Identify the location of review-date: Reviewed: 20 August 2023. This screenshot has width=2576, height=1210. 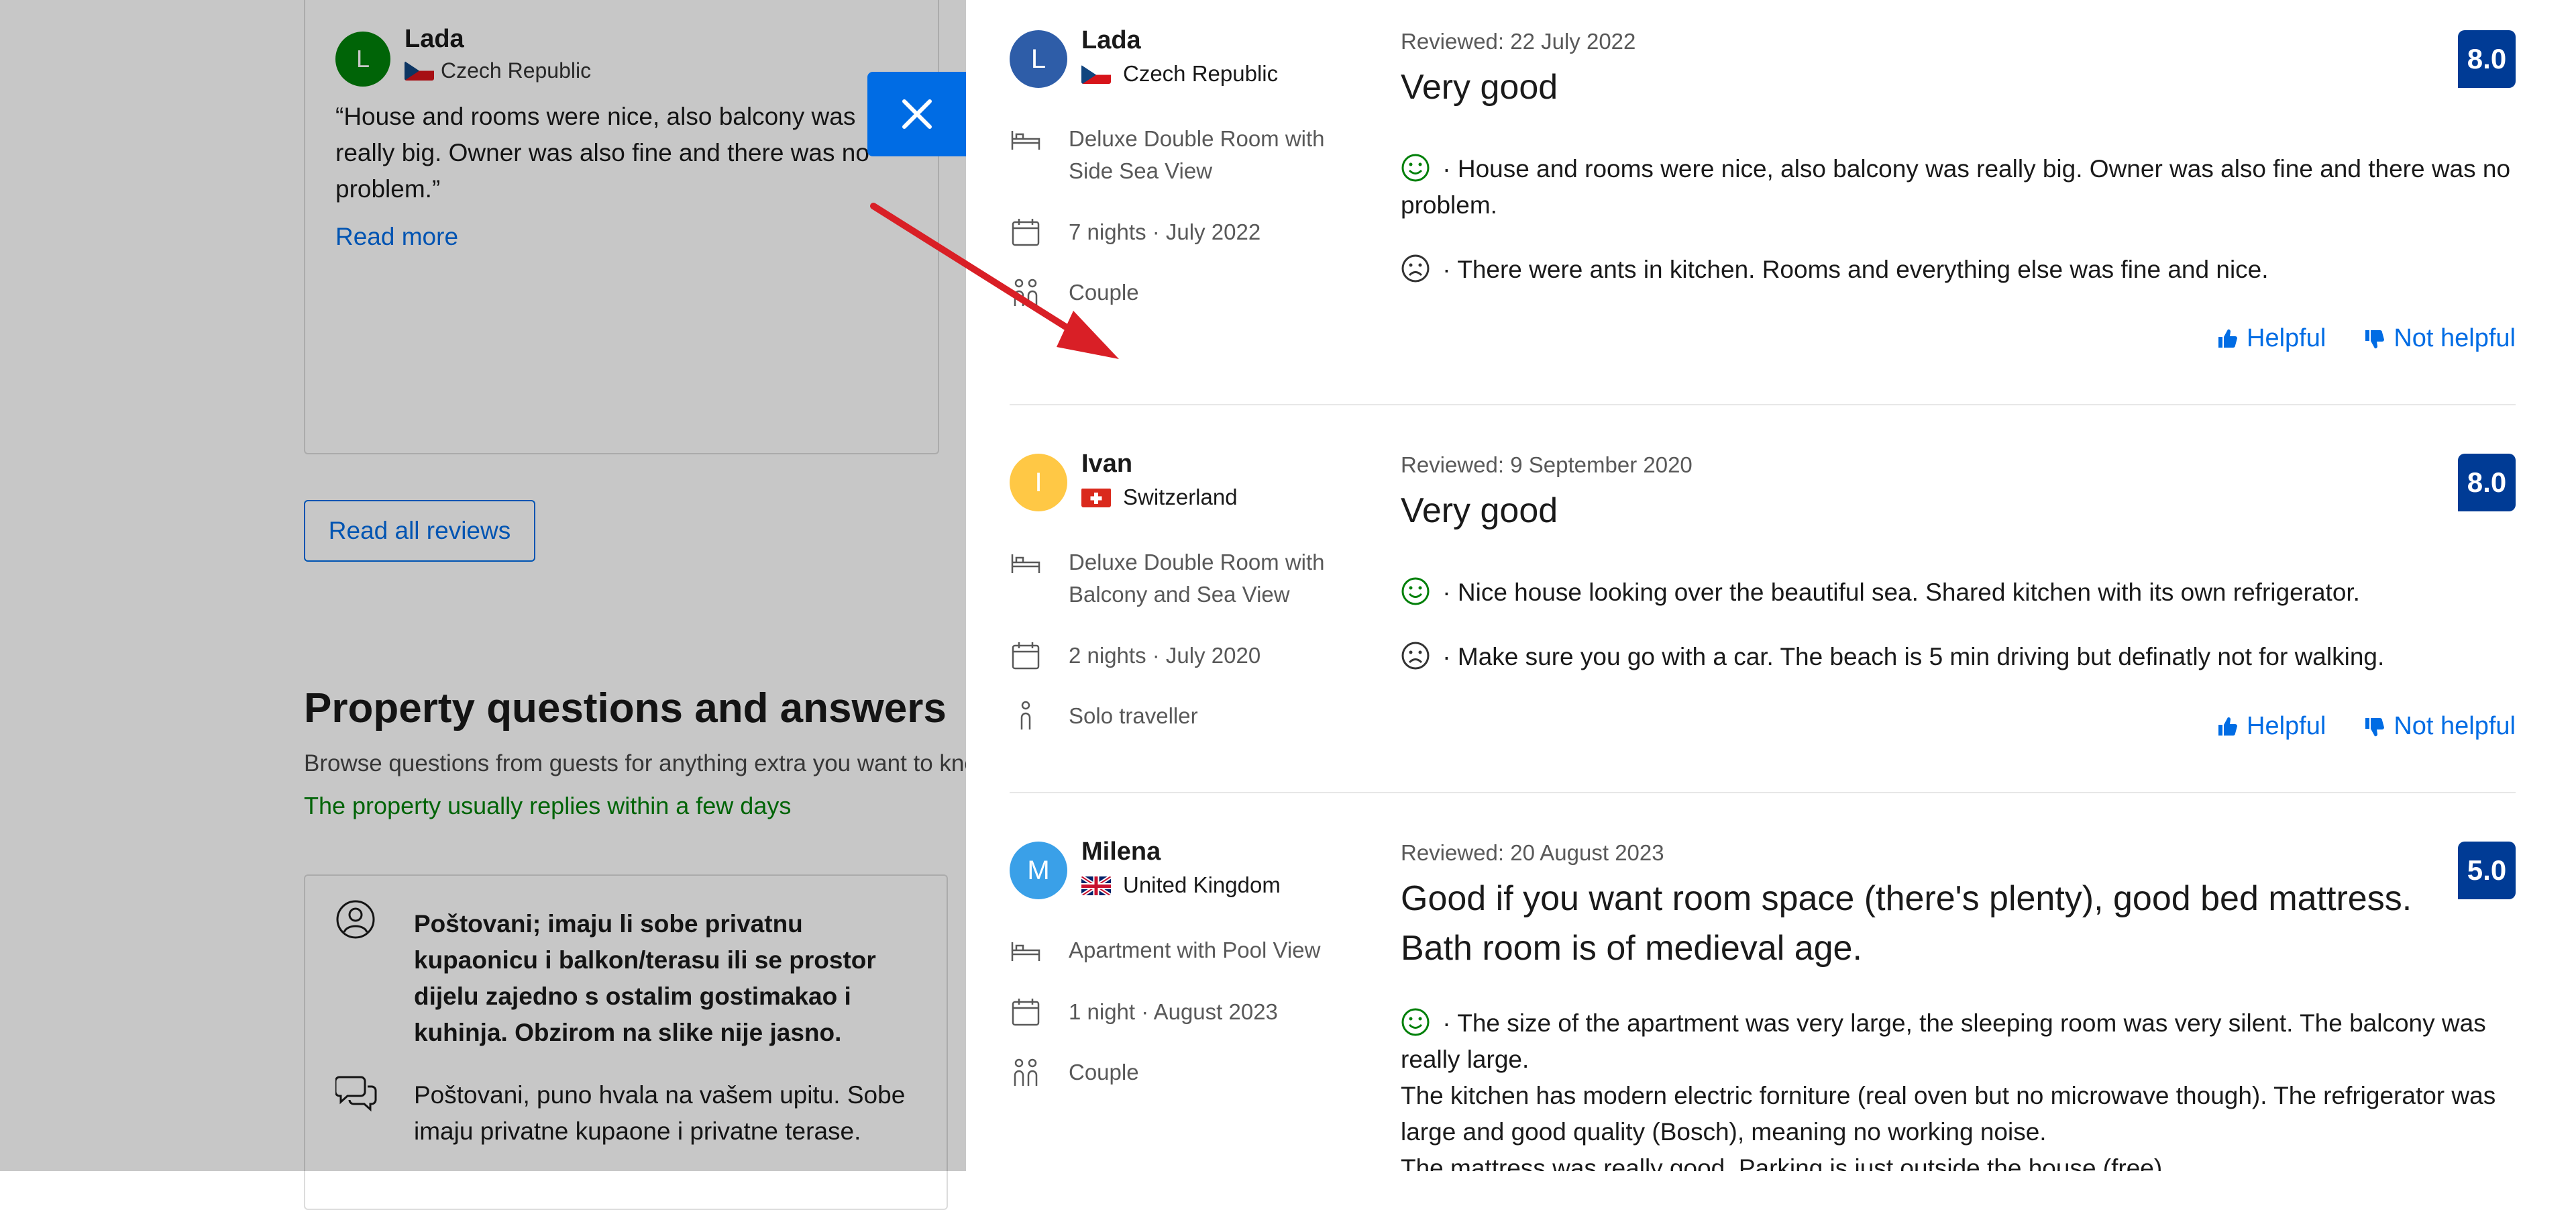
(1532, 852).